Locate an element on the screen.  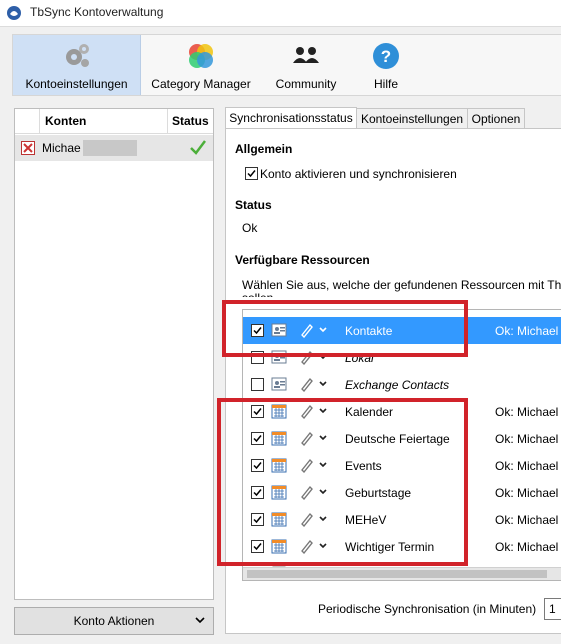
toolbar-label: Kontoeinstellungen is located at coordinates (76, 84).